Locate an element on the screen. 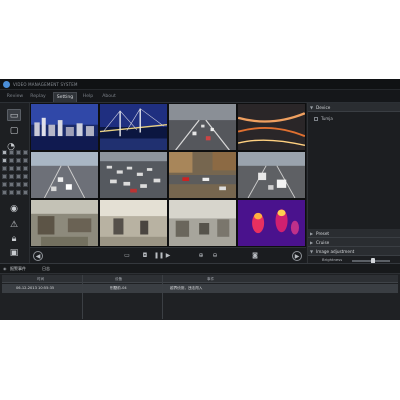 This screenshot has height=400, width=400. tab-about: About is located at coordinates (109, 97).